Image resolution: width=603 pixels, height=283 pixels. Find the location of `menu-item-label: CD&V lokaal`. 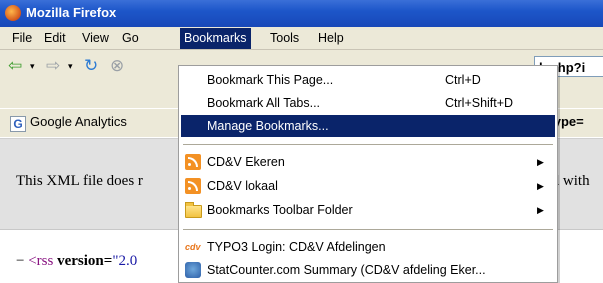

menu-item-label: CD&V lokaal is located at coordinates (242, 186).